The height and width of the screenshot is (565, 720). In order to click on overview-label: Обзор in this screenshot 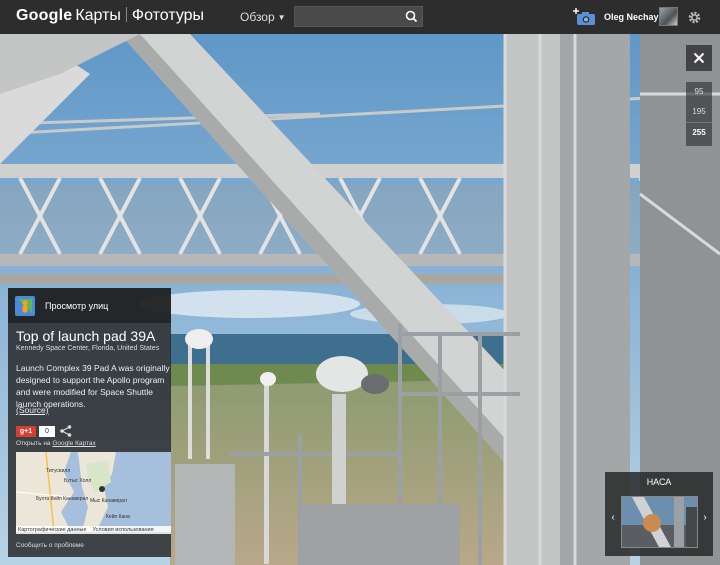, I will do `click(257, 17)`.